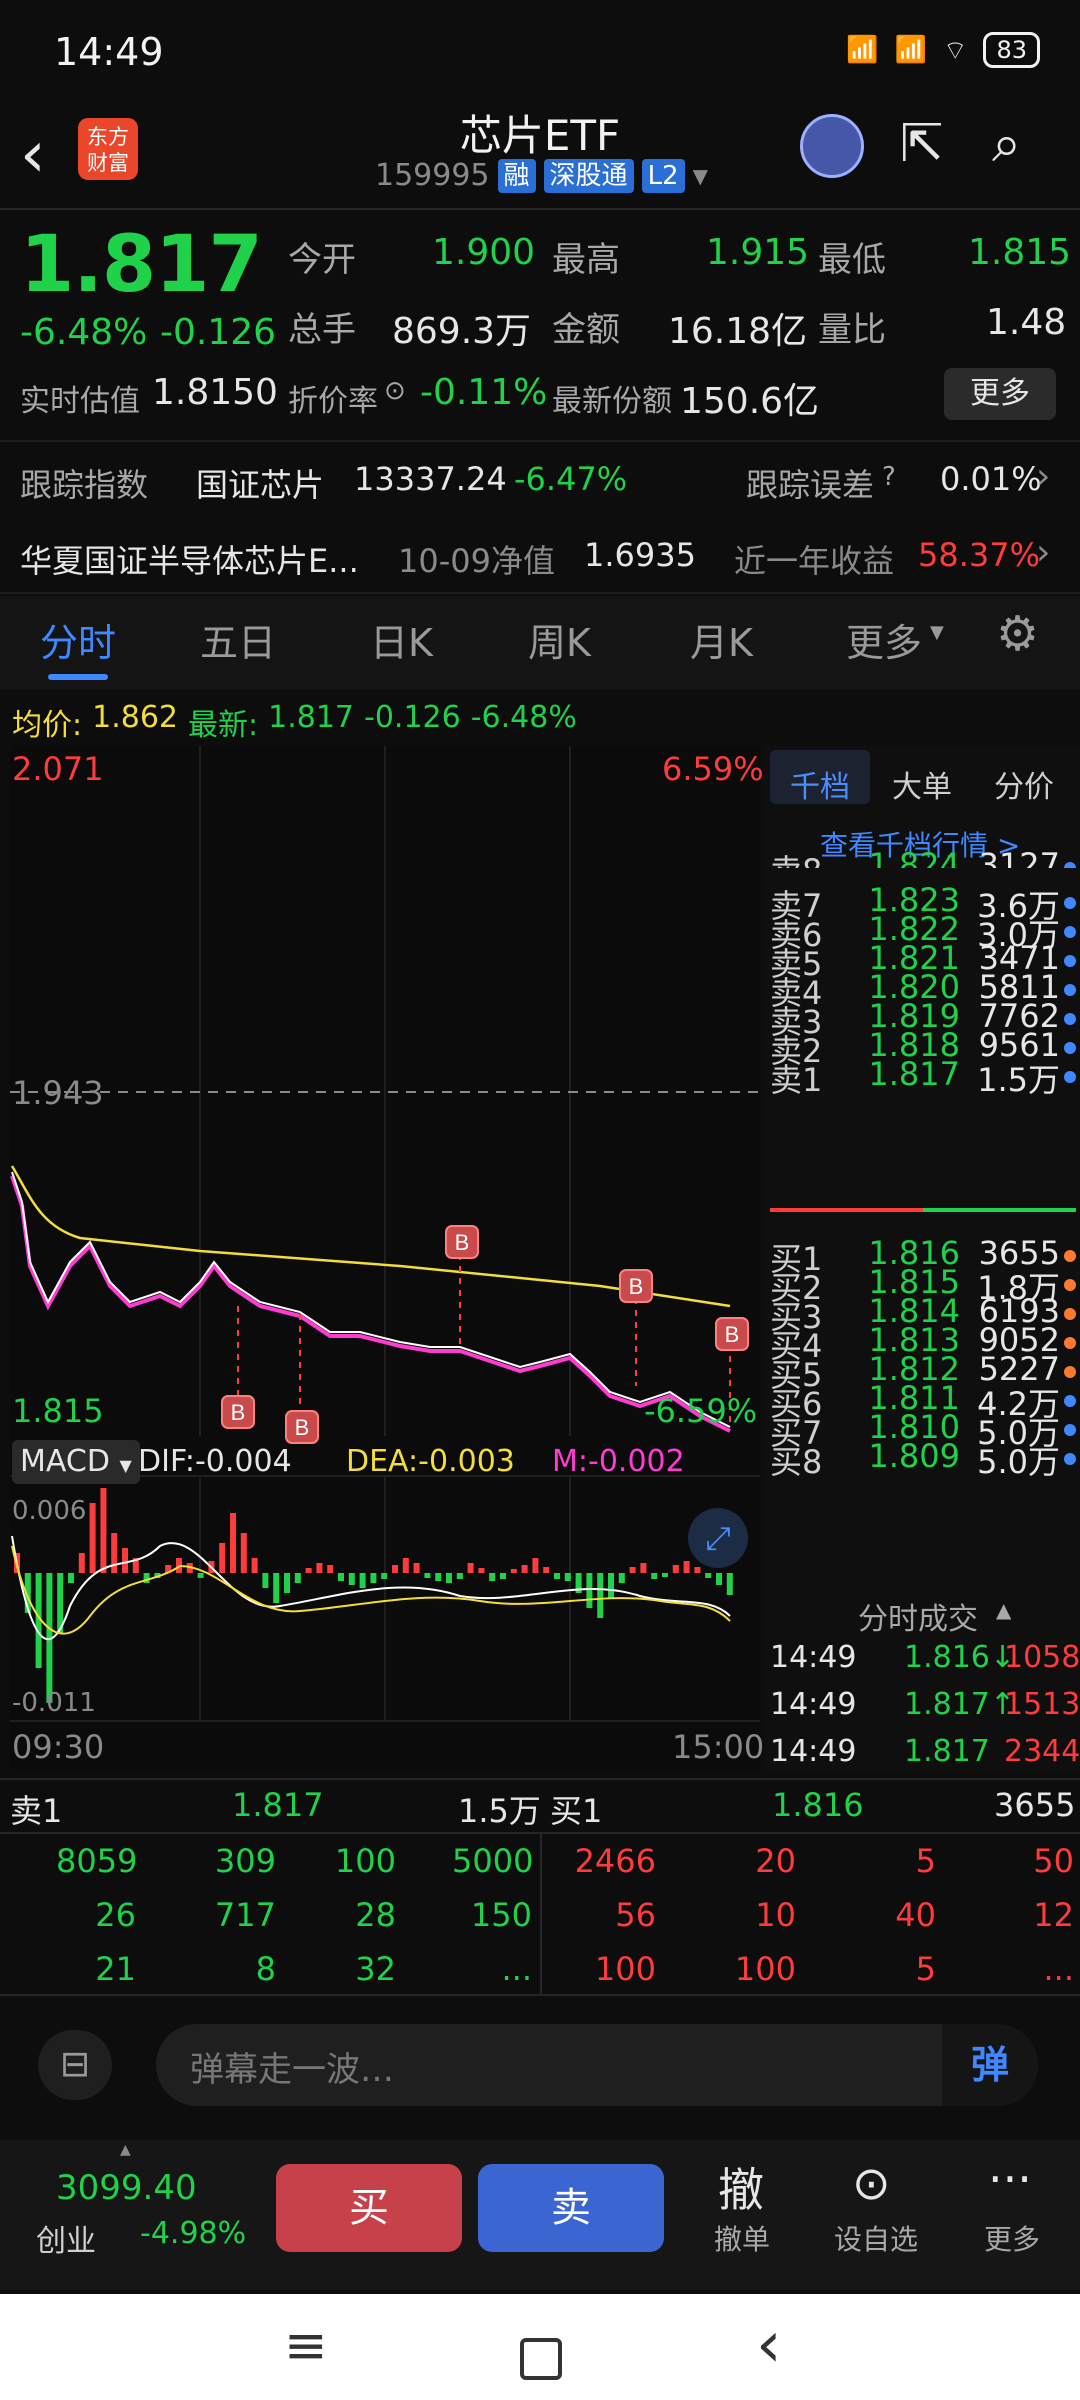  Describe the element at coordinates (884, 639) in the screenshot. I see `tab-more: 更多` at that location.